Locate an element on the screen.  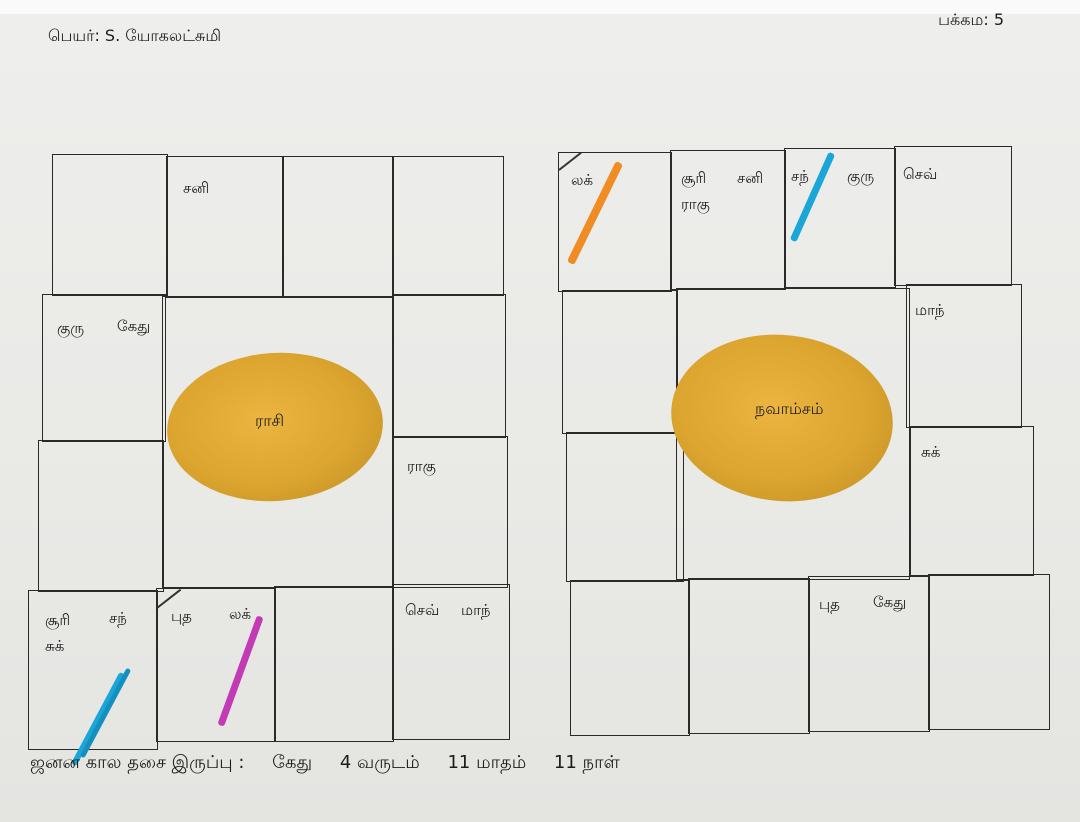
navamsa-cell-r4c2 is located at coordinates (749, 656).